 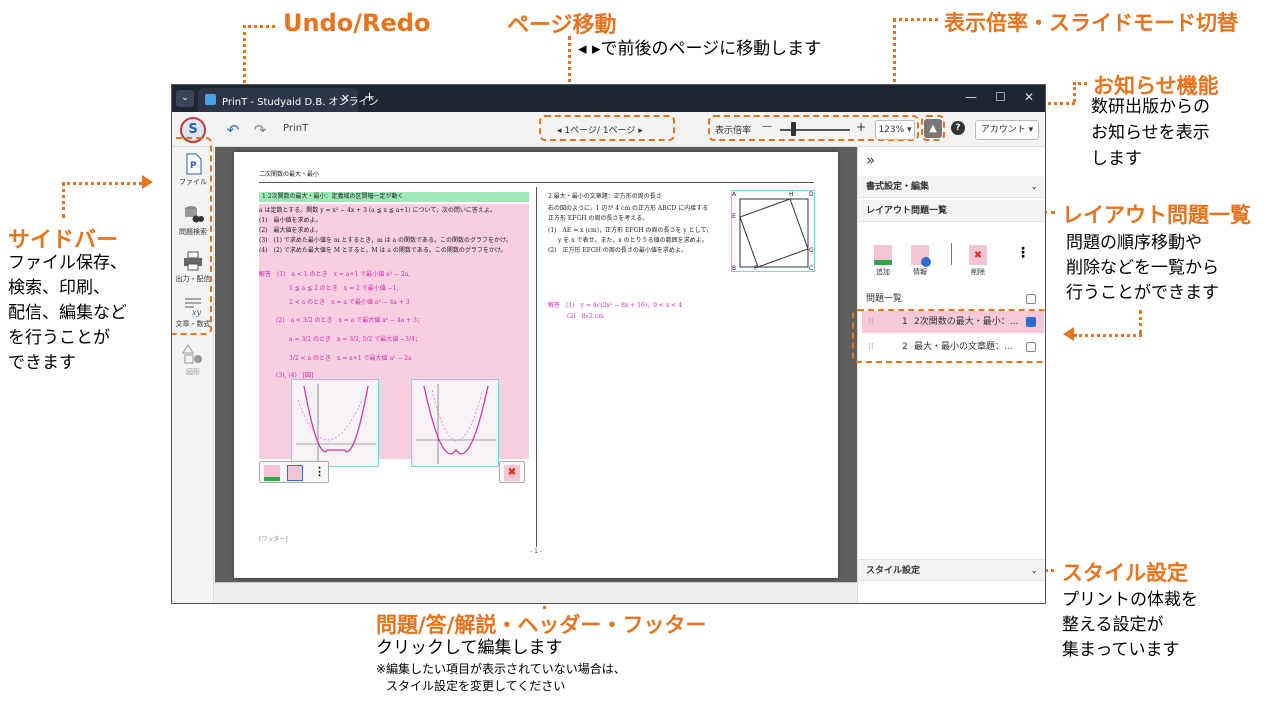 What do you see at coordinates (1031, 299) in the screenshot?
I see `select-all-checkbox` at bounding box center [1031, 299].